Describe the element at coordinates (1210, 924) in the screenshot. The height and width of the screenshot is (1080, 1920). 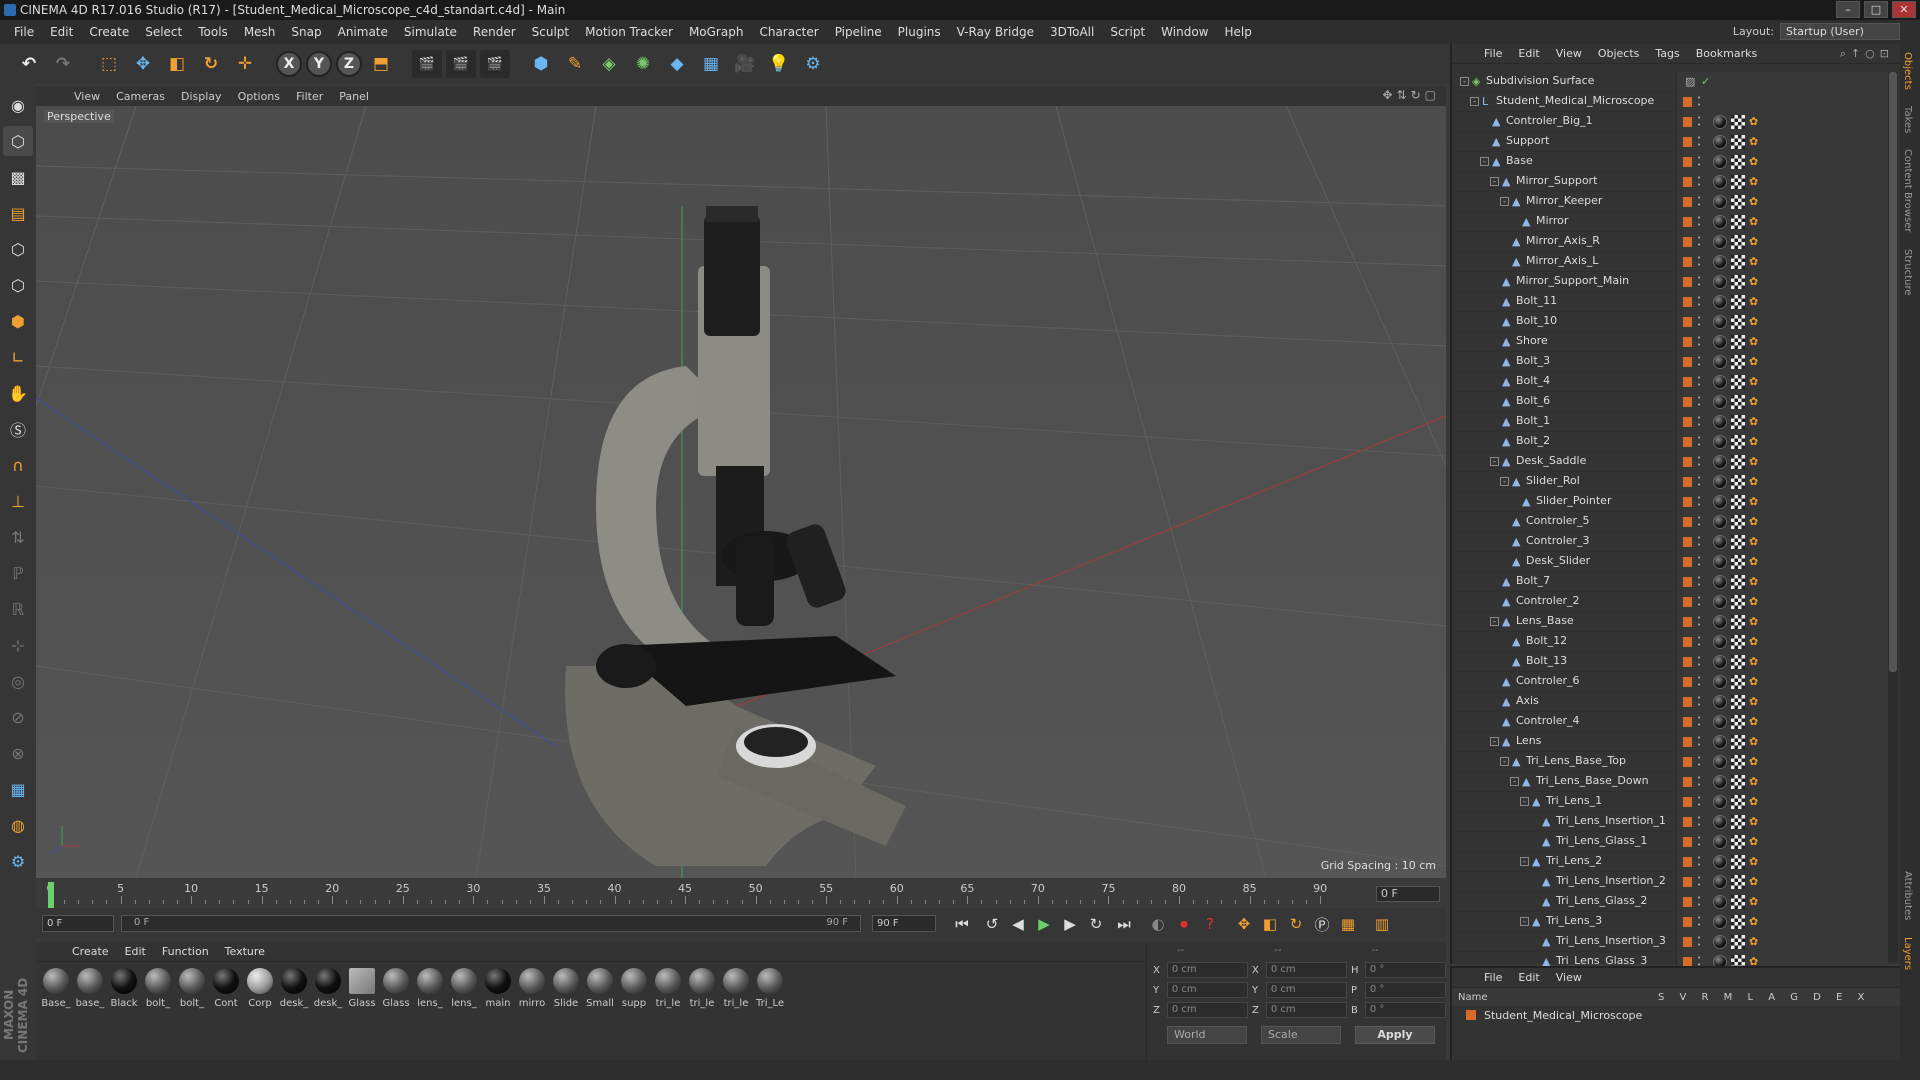
I see `auto-key-icon: ?` at that location.